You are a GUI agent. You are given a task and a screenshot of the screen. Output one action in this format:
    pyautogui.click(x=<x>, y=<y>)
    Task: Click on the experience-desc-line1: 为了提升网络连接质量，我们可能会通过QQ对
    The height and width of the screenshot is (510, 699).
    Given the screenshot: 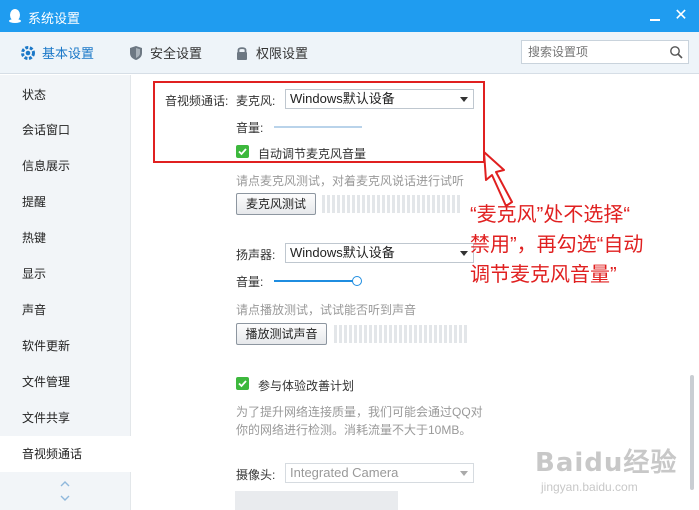 What is the action you would take?
    pyautogui.click(x=359, y=412)
    